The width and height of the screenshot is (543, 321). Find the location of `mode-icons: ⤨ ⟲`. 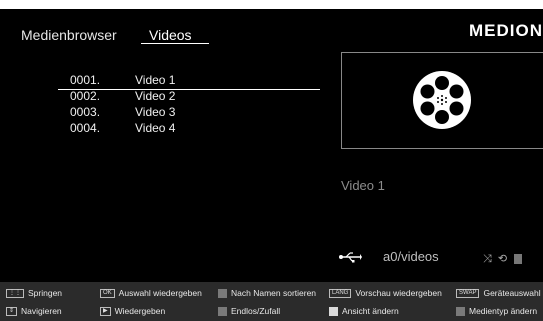

mode-icons: ⤨ ⟲ is located at coordinates (503, 259).